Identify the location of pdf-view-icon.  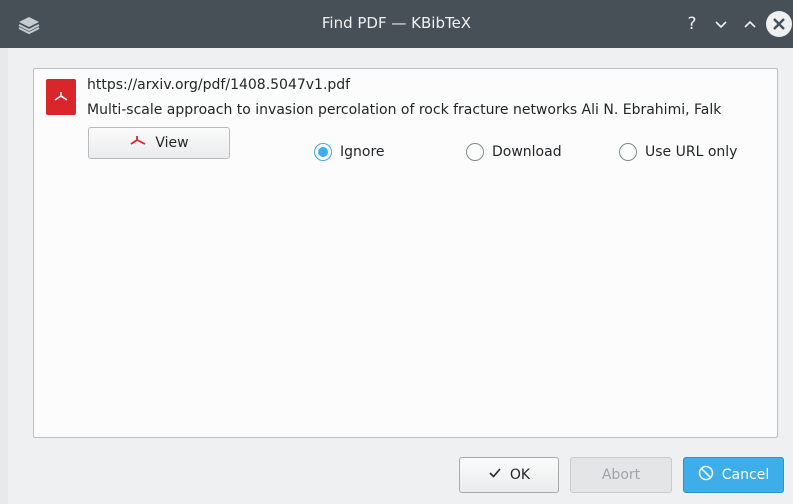
(138, 143).